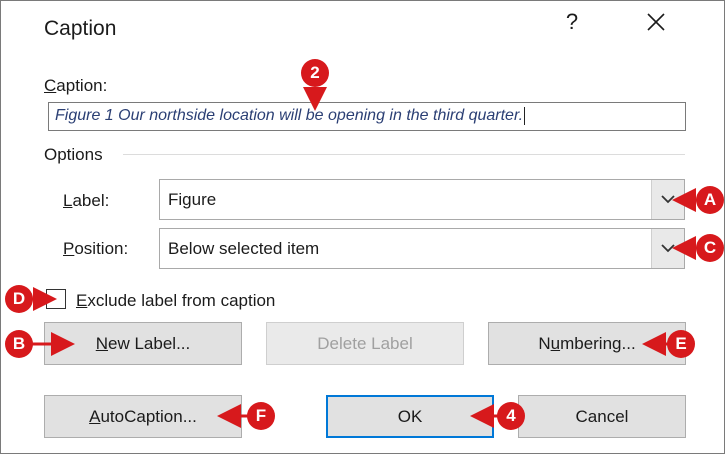  What do you see at coordinates (681, 344) in the screenshot?
I see `callout-e: E` at bounding box center [681, 344].